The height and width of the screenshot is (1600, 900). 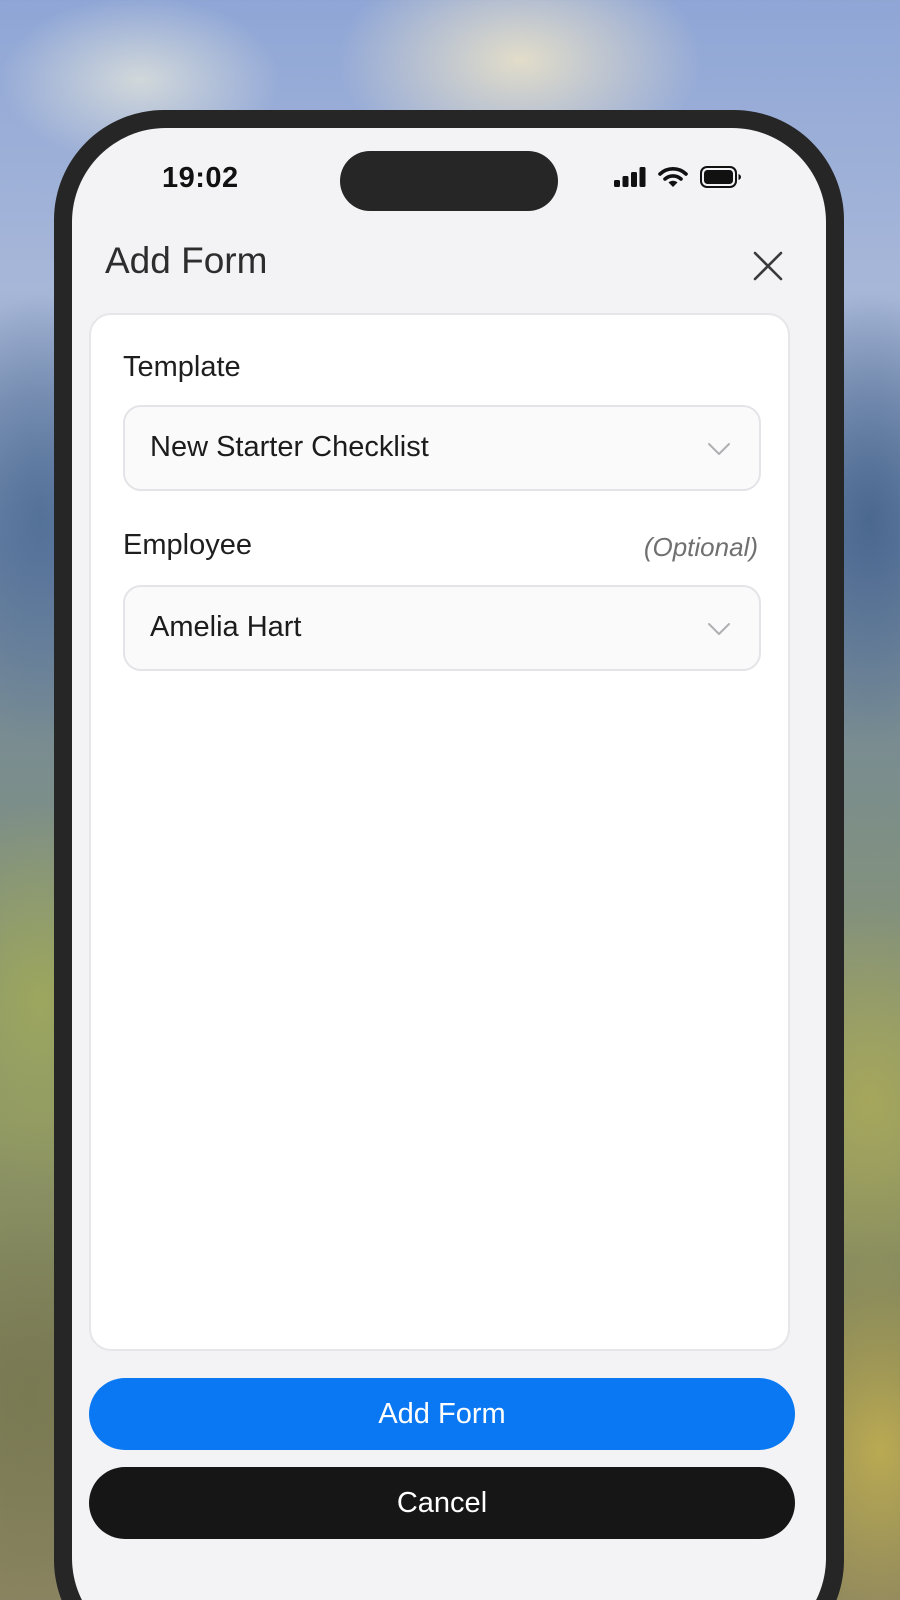 I want to click on template-select: New Starter Checklist, so click(x=442, y=448).